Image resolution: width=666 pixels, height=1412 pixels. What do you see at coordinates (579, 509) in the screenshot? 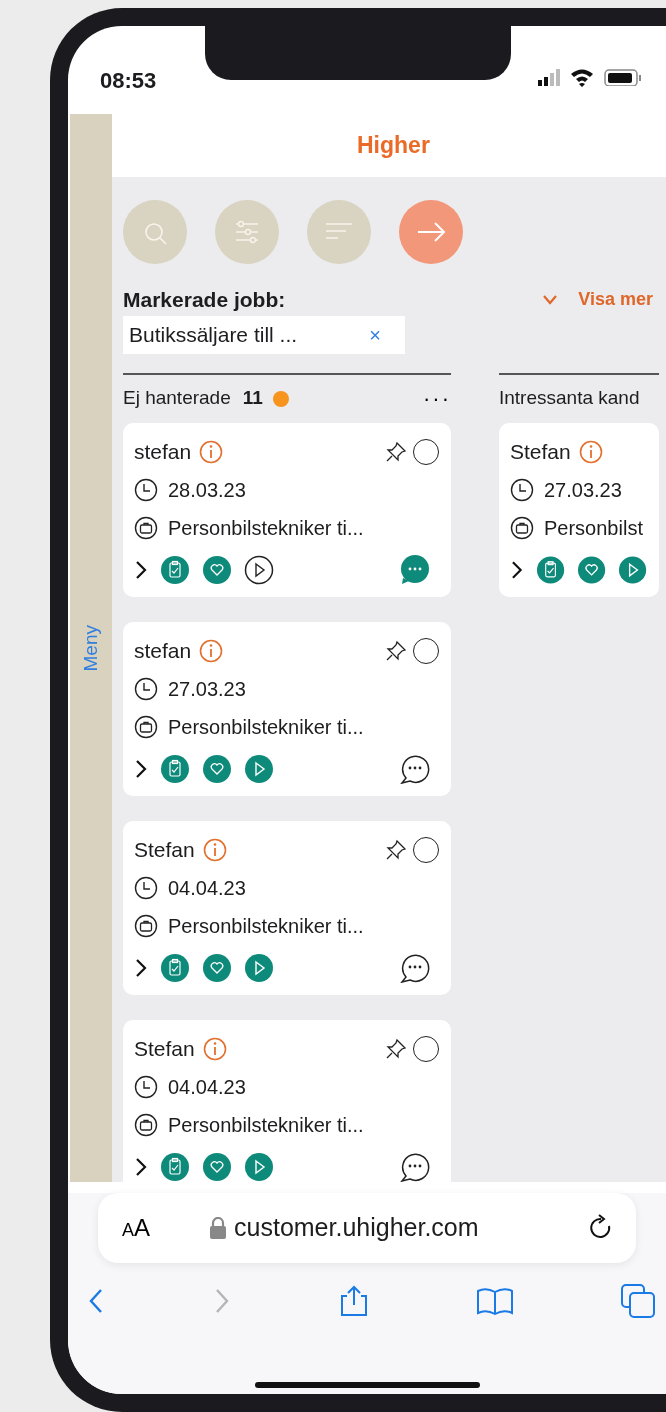
I see `candidate-card: Stefan 27.03.23 Personbilst` at bounding box center [579, 509].